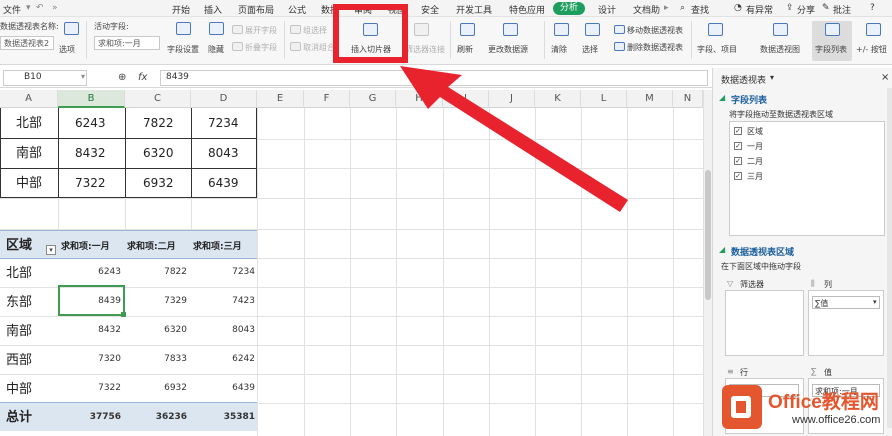 The height and width of the screenshot is (436, 892). What do you see at coordinates (831, 49) in the screenshot?
I see `field-list-button: 字段列表` at bounding box center [831, 49].